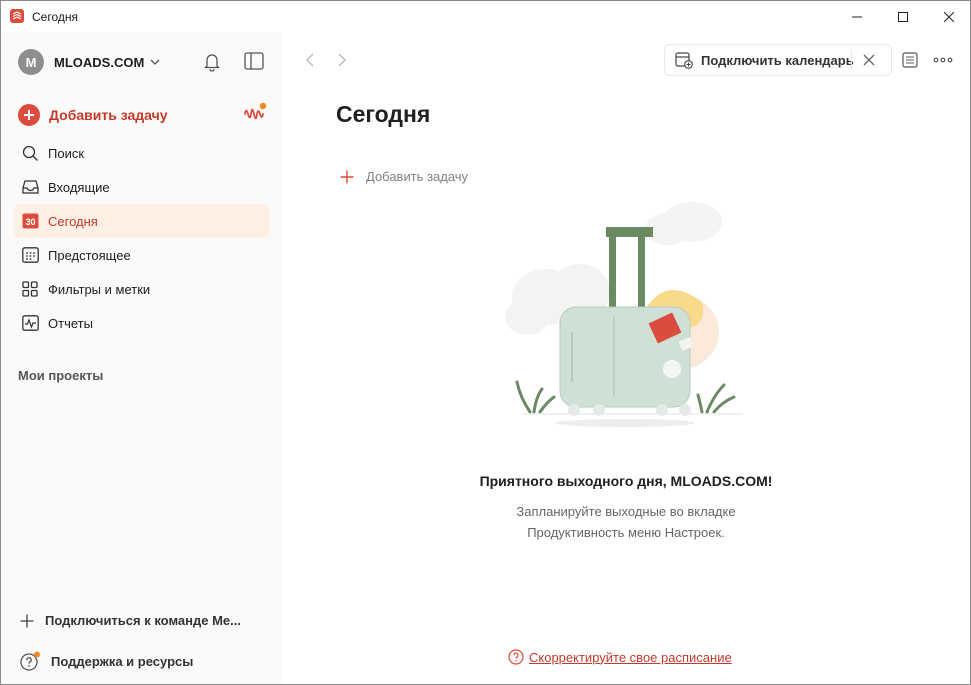 The image size is (971, 685). I want to click on maximize-icon, so click(903, 16).